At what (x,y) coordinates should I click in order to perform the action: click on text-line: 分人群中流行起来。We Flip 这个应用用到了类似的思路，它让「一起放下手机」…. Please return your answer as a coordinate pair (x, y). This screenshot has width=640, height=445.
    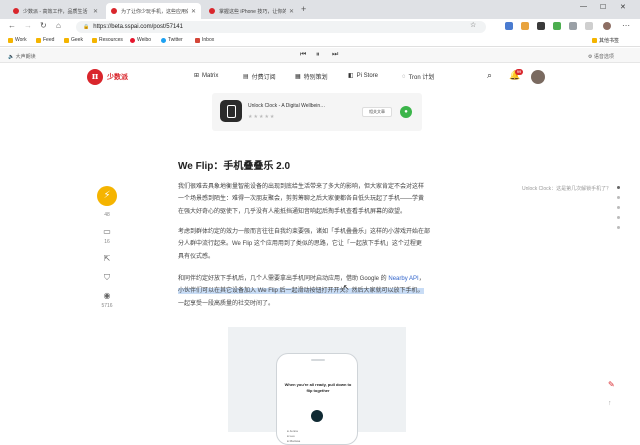
    Looking at the image, I should click on (300, 244).